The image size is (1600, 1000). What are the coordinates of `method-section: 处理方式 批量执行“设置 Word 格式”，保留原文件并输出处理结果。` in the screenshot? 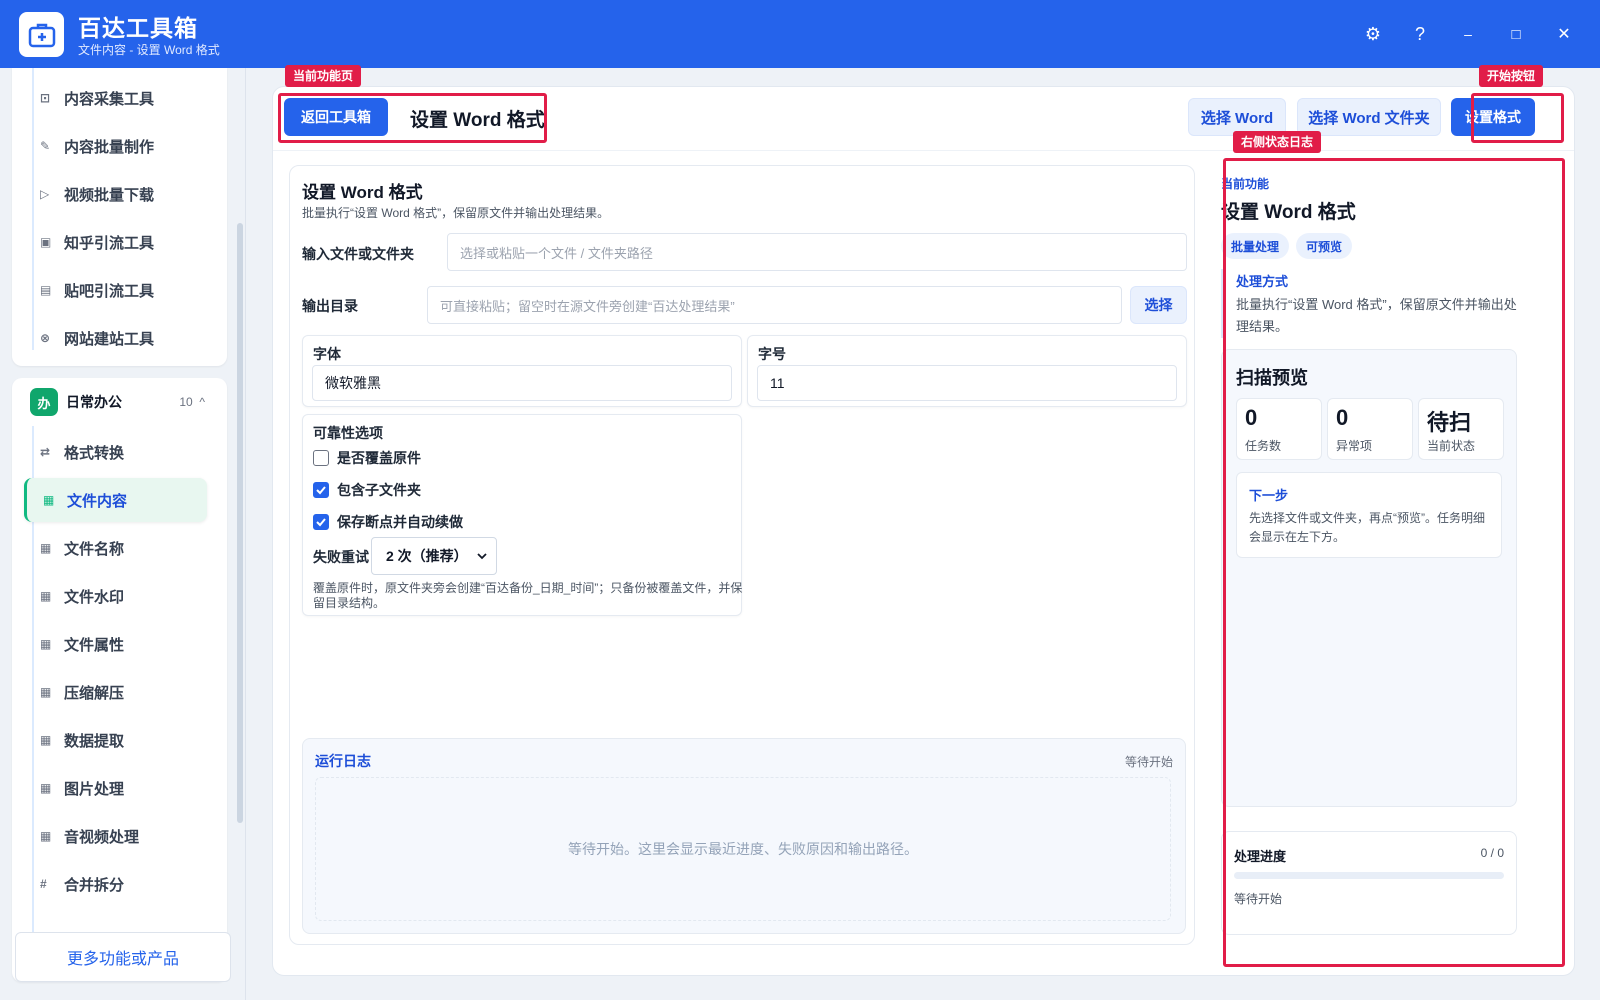 It's located at (1369, 303).